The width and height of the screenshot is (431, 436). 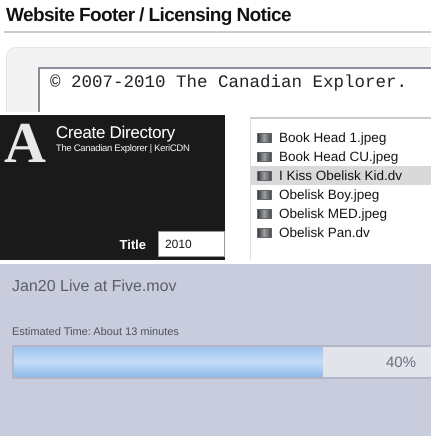 I want to click on file-row: Obelisk Boy.jpeg, so click(x=341, y=194).